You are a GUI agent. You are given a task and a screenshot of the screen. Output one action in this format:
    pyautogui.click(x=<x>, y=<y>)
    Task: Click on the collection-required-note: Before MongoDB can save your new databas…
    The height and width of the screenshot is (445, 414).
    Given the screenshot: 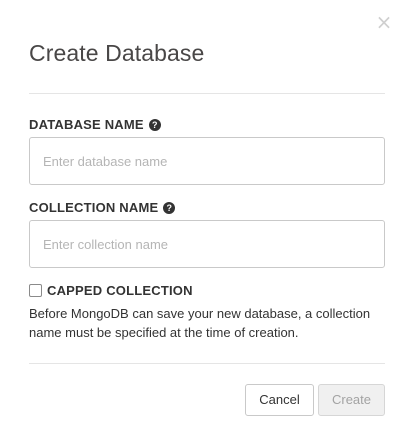 What is the action you would take?
    pyautogui.click(x=200, y=323)
    